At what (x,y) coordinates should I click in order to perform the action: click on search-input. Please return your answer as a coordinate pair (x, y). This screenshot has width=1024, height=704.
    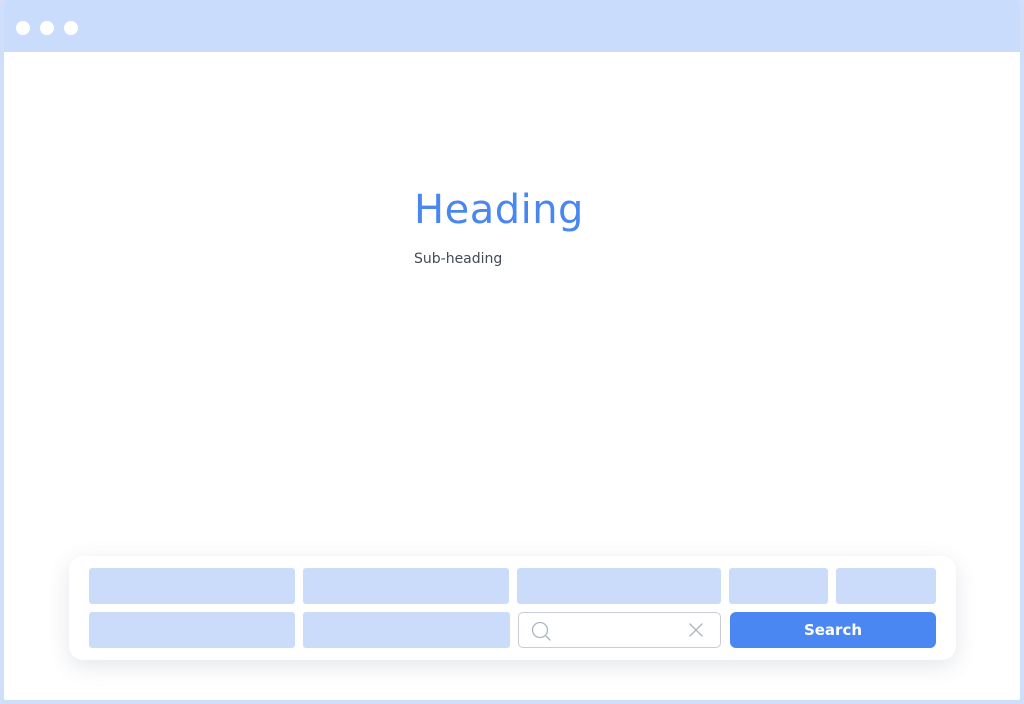
    Looking at the image, I should click on (621, 631).